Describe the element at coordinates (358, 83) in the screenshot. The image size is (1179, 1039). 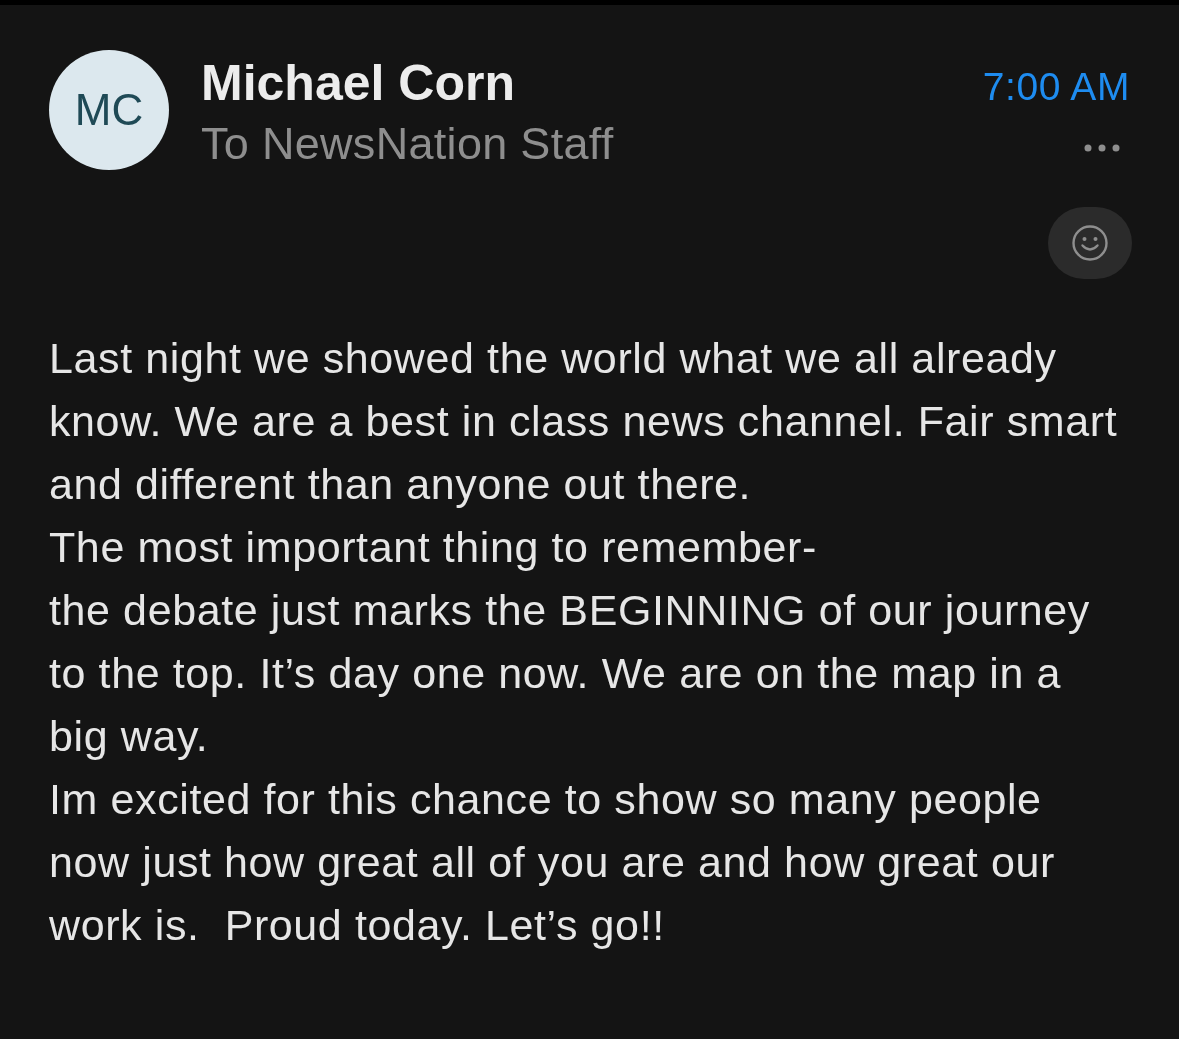
I see `sender-name: Michael Corn` at that location.